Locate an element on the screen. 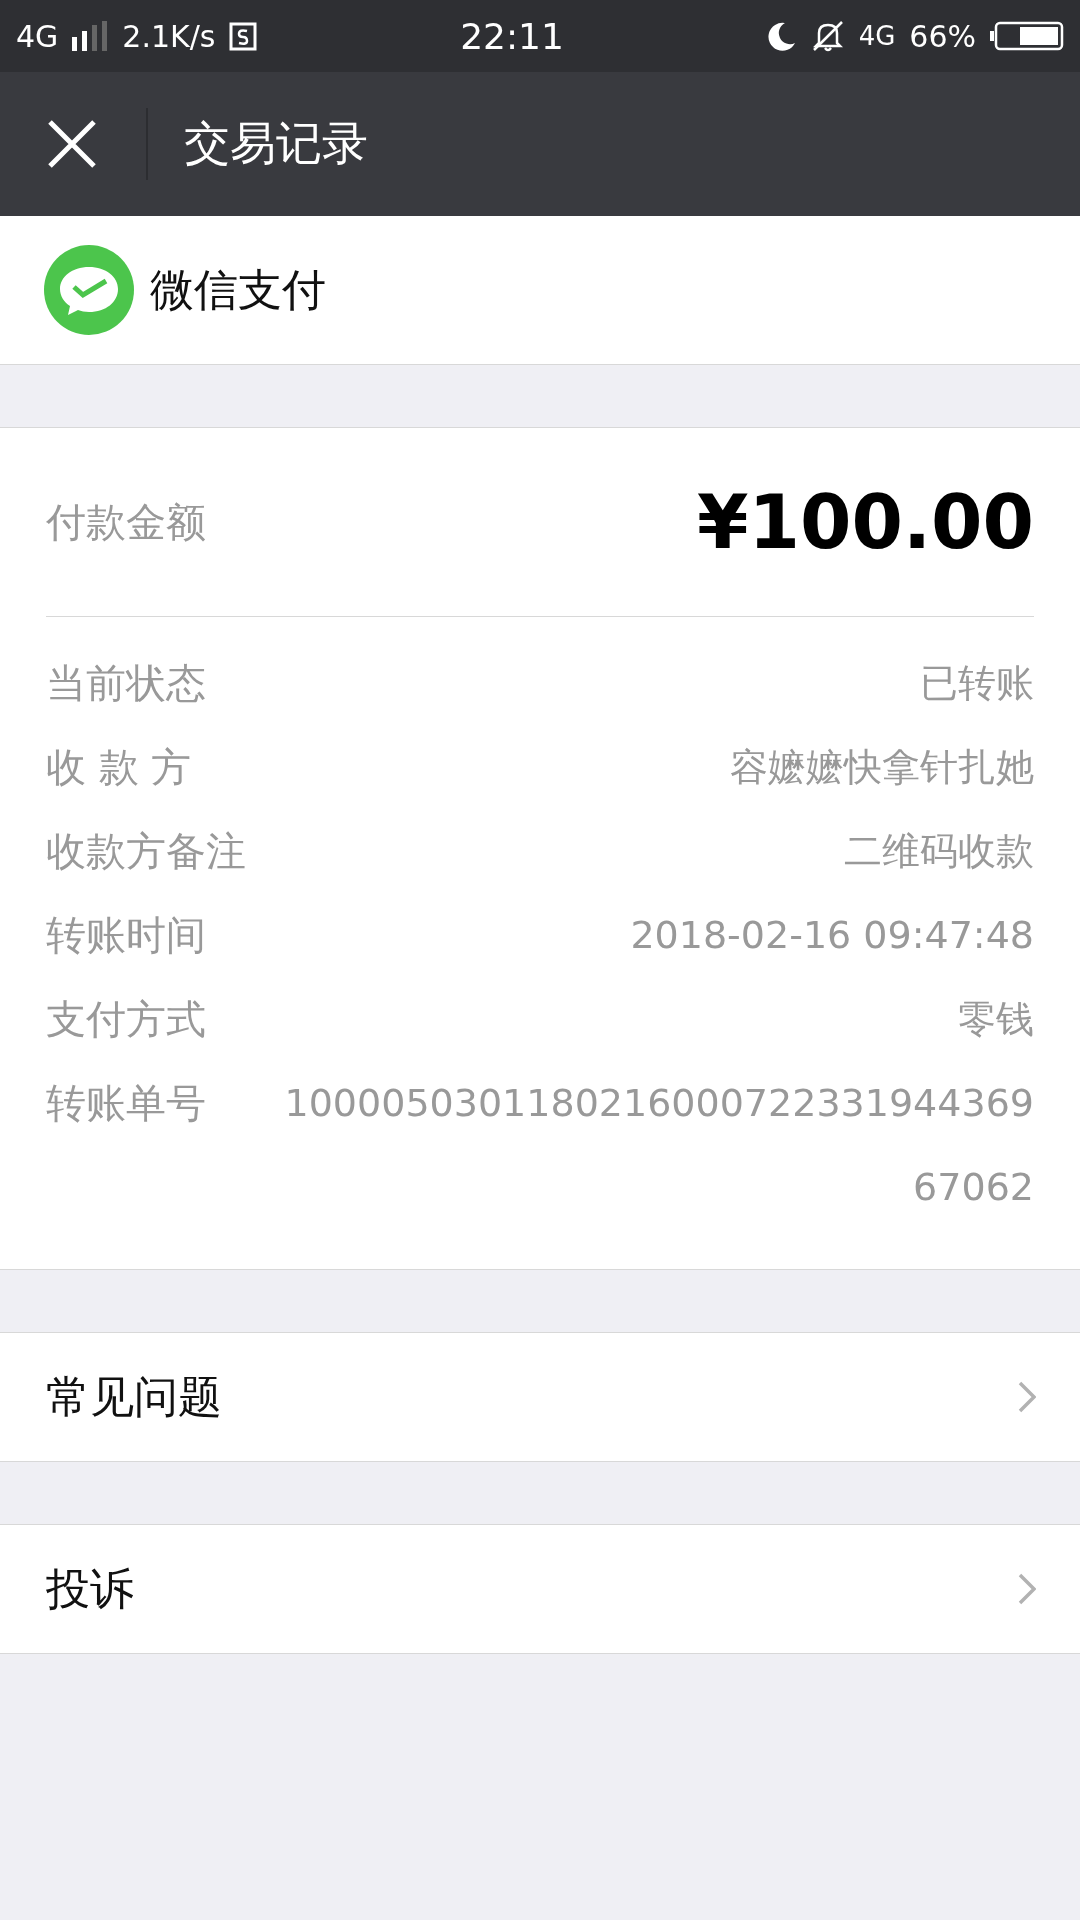  moon-icon is located at coordinates (781, 36).